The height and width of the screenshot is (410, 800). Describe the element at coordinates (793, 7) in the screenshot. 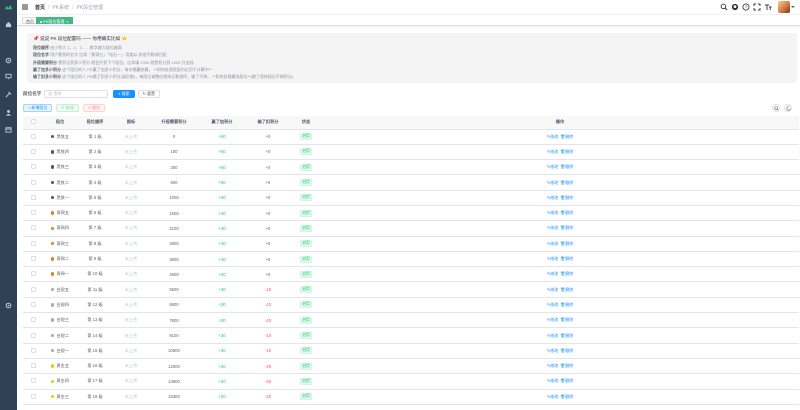

I see `caret-down-icon` at that location.